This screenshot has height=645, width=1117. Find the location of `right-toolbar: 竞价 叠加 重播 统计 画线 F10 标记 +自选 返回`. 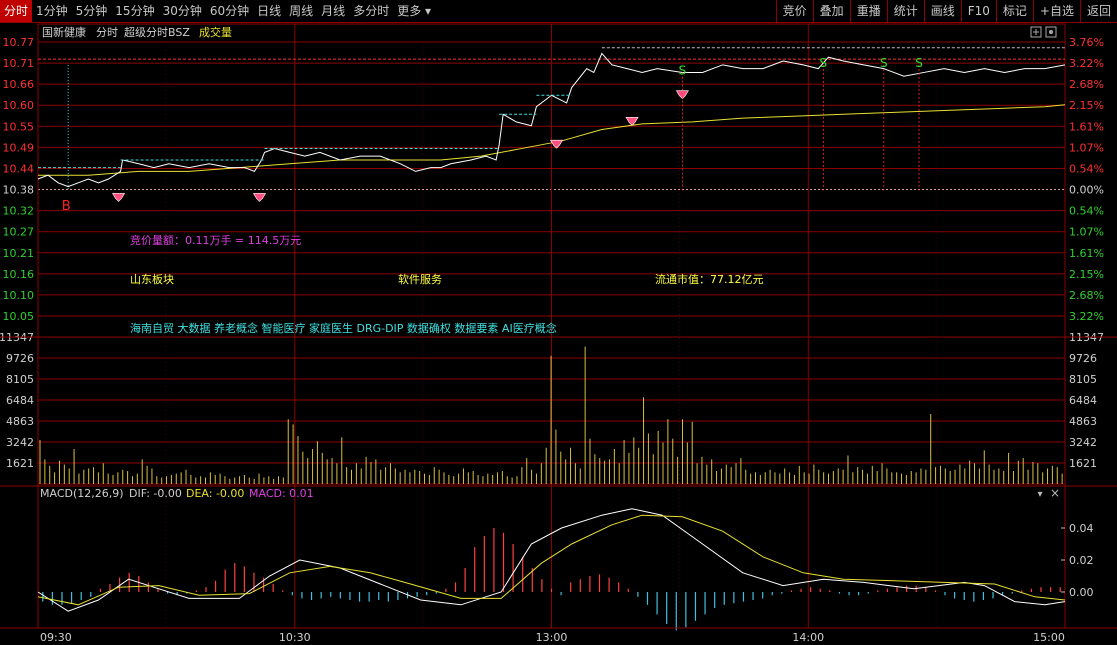

right-toolbar: 竞价 叠加 重播 统计 画线 F10 标记 +自选 返回 is located at coordinates (946, 11).